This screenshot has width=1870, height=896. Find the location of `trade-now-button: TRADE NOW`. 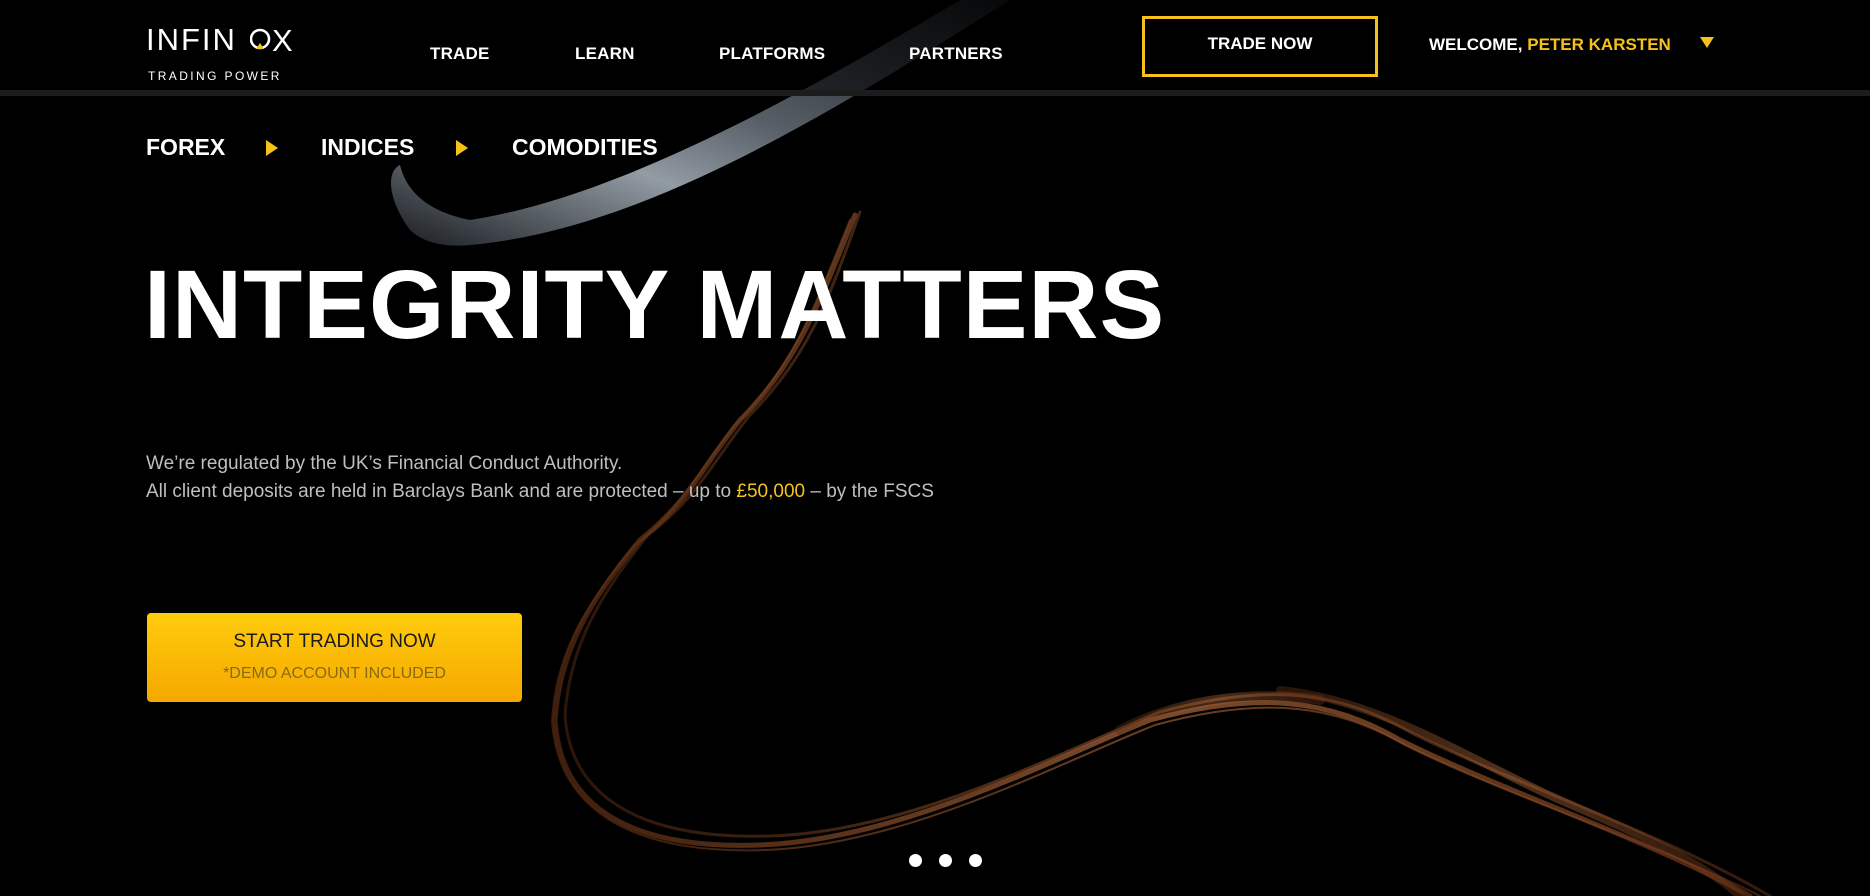

trade-now-button: TRADE NOW is located at coordinates (1260, 46).